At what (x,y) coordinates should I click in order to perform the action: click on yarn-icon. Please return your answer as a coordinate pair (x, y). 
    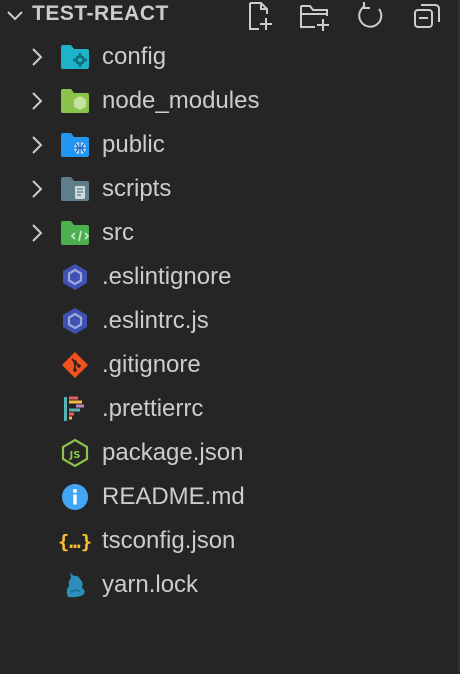
    Looking at the image, I should click on (75, 585).